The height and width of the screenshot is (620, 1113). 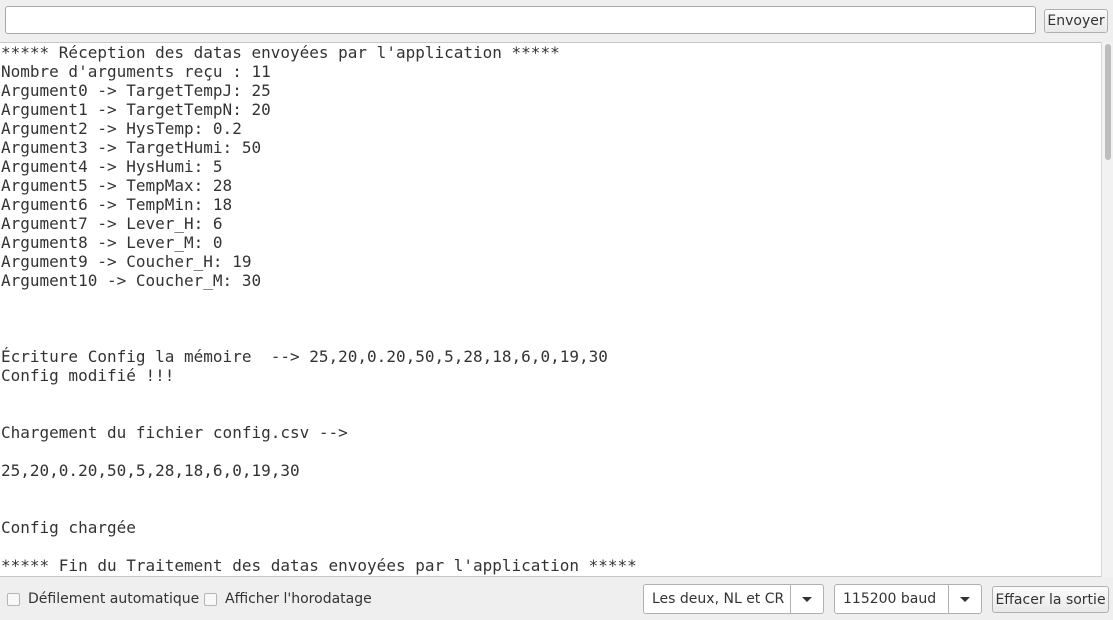 I want to click on autoscroll-checkbox, so click(x=13, y=599).